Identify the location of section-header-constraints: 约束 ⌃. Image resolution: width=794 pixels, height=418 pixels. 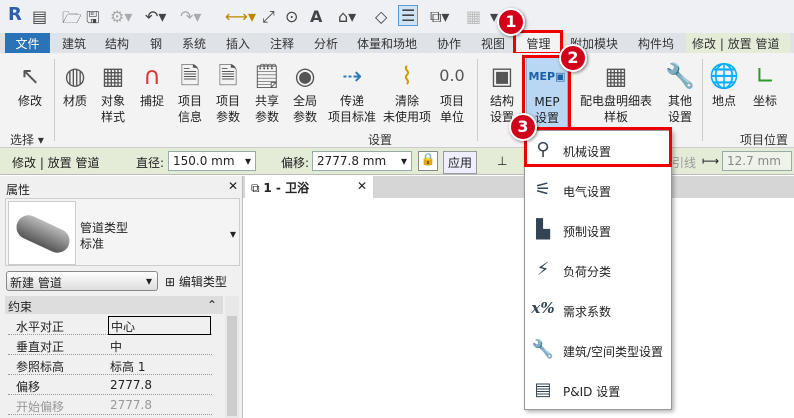
(114, 305).